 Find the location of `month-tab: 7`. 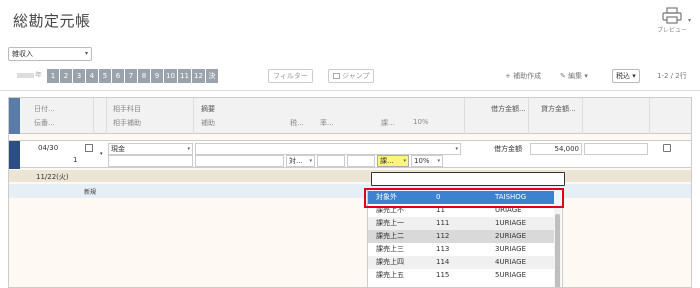

month-tab: 7 is located at coordinates (131, 76).